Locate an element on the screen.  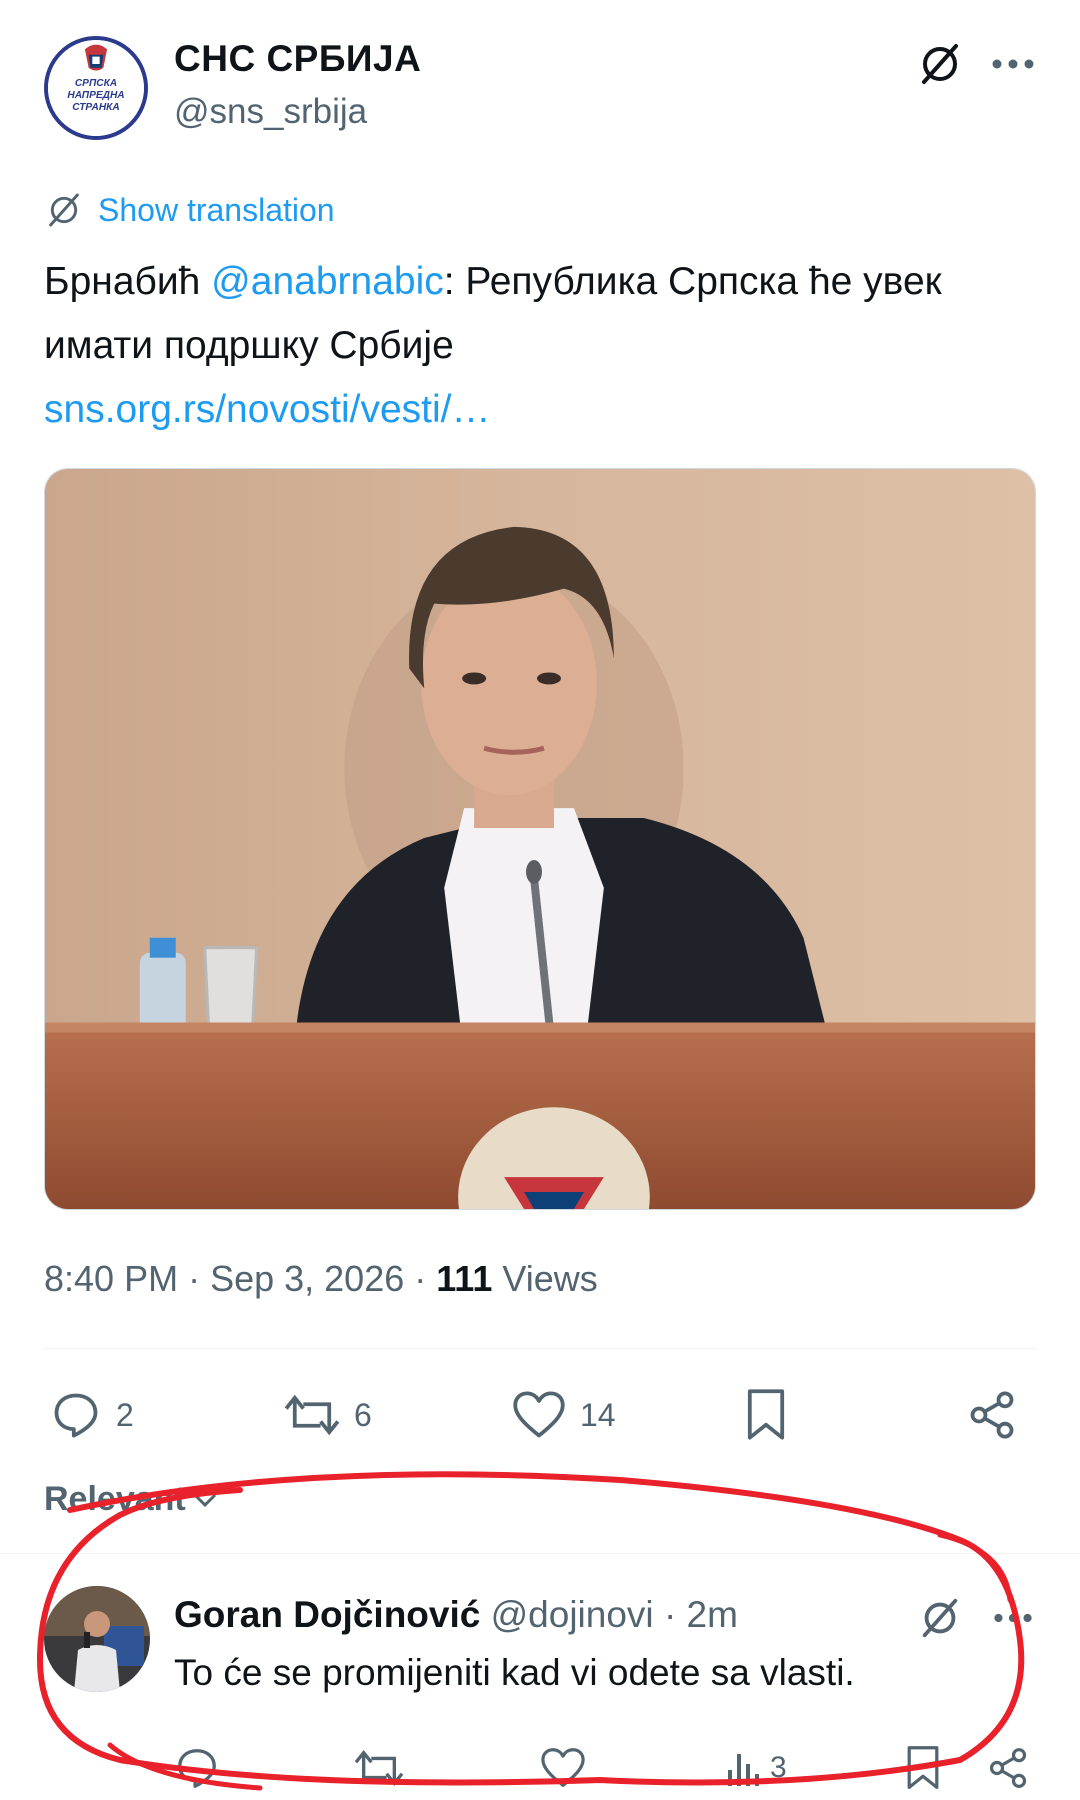
show-translation-label: Show translation is located at coordinates (216, 209).